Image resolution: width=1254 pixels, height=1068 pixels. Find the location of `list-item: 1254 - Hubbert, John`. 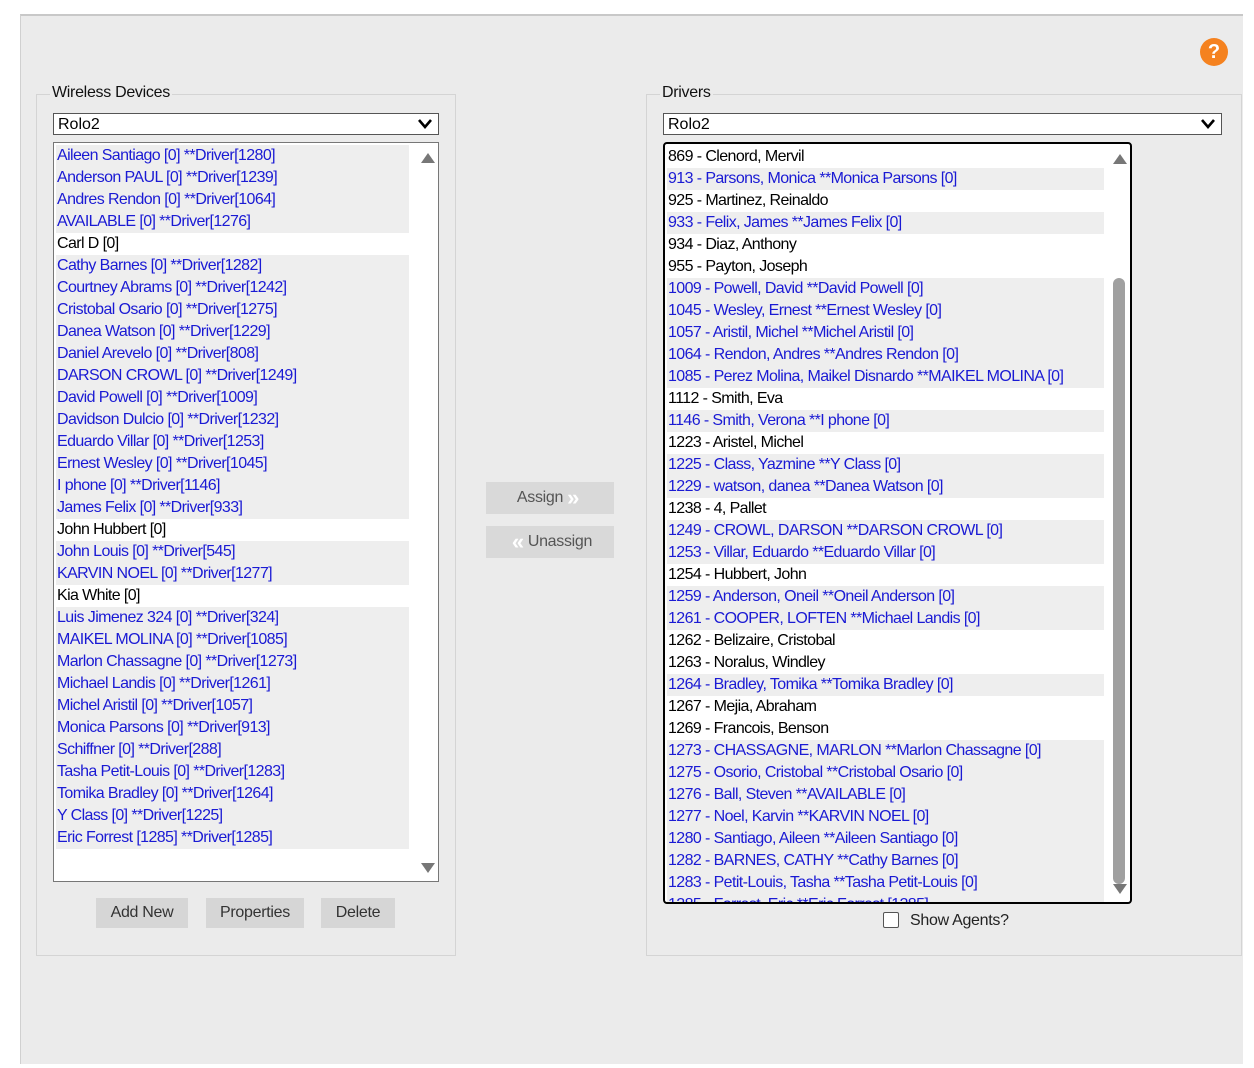

list-item: 1254 - Hubbert, John is located at coordinates (885, 575).